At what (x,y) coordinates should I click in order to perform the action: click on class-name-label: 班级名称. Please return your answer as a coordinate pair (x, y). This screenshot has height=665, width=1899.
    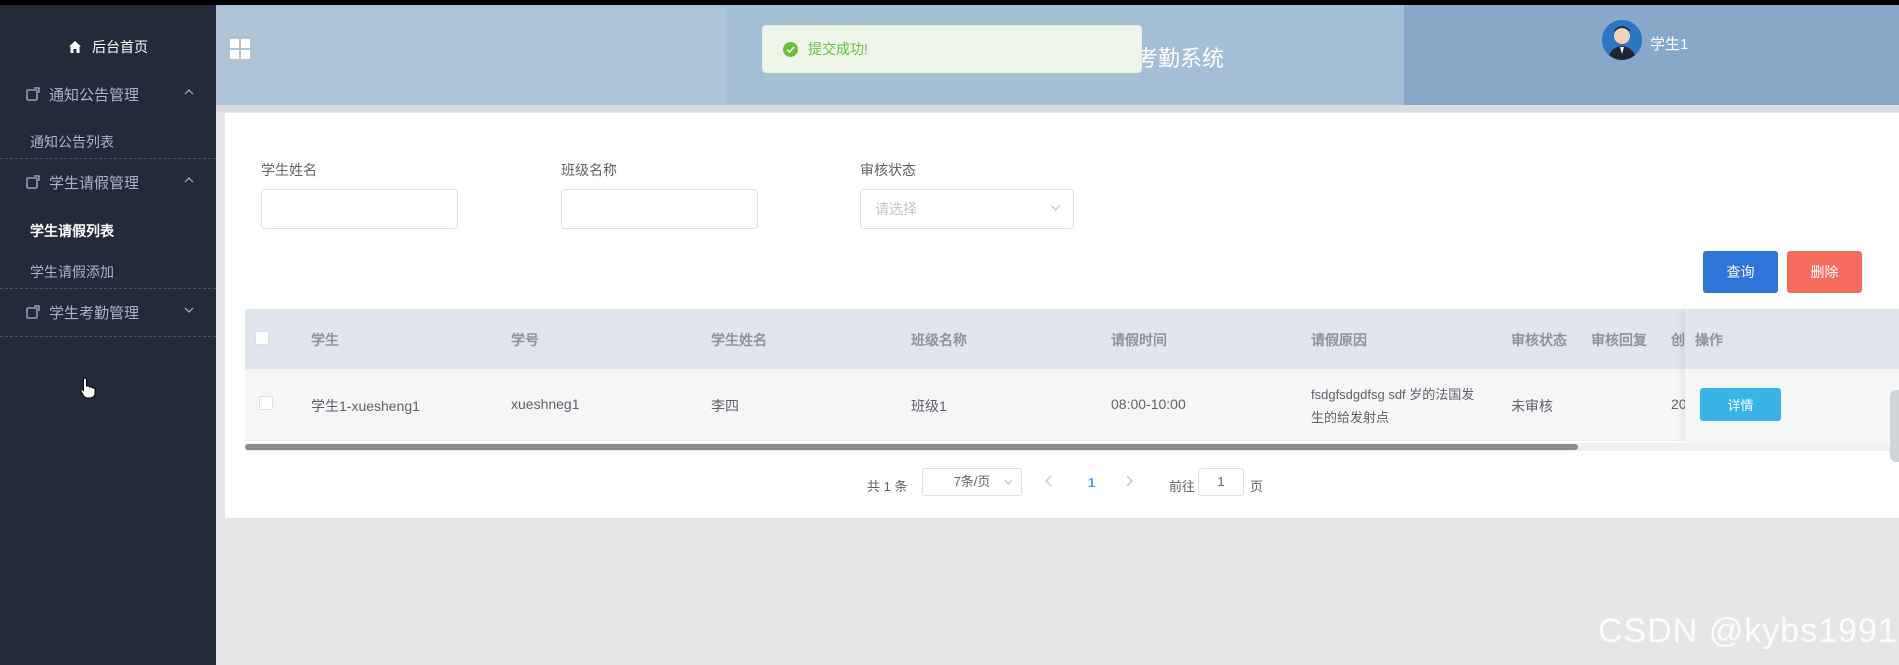
    Looking at the image, I should click on (589, 170).